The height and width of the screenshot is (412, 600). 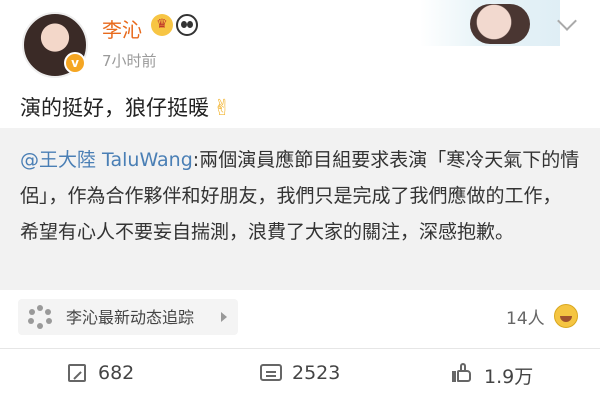 What do you see at coordinates (316, 373) in the screenshot?
I see `comment-count: 2523` at bounding box center [316, 373].